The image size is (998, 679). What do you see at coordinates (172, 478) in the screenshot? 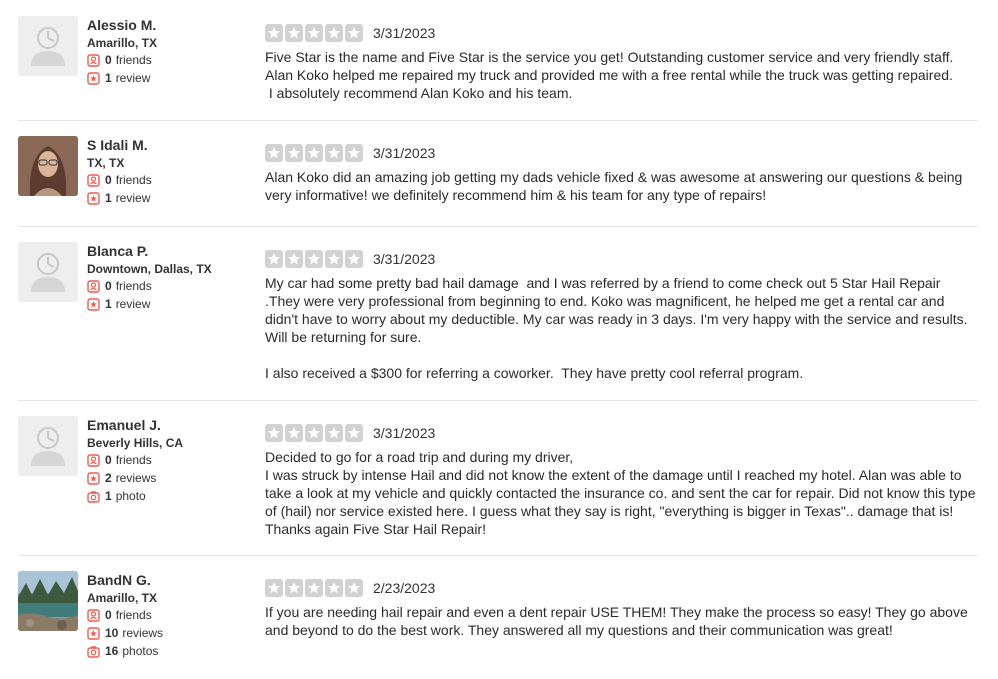
I see `reviews-stat: 2 reviews` at bounding box center [172, 478].